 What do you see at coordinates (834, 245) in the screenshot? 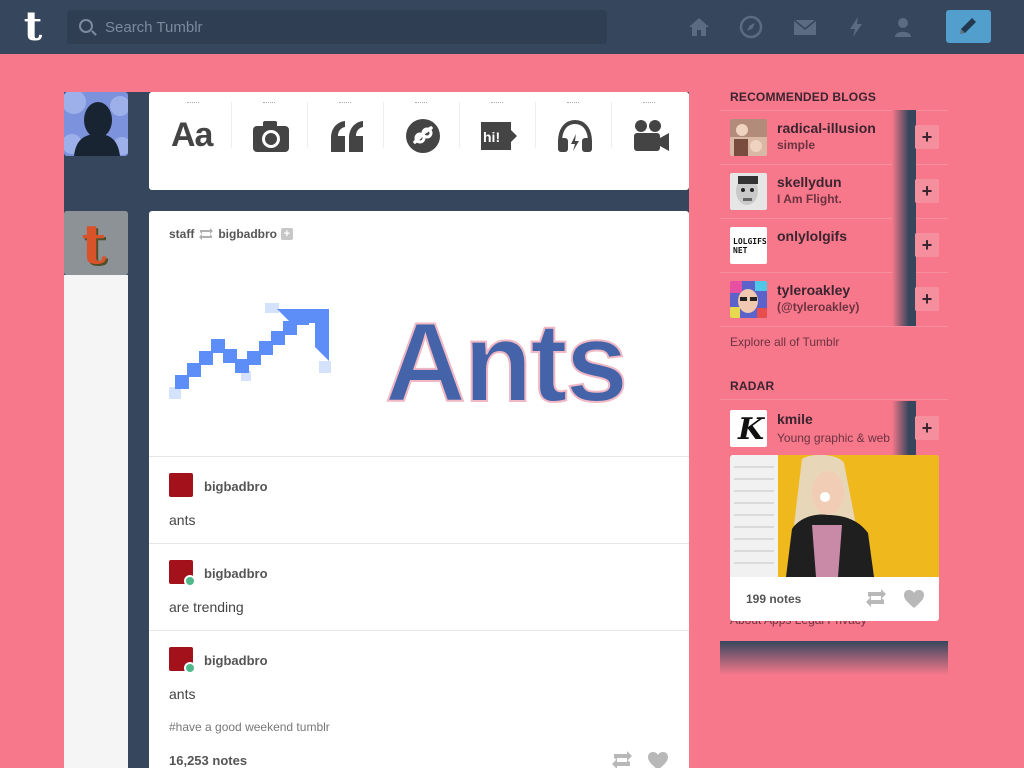
I see `recommended-blog: LOLGIFS. NET onlylolgifs +` at bounding box center [834, 245].